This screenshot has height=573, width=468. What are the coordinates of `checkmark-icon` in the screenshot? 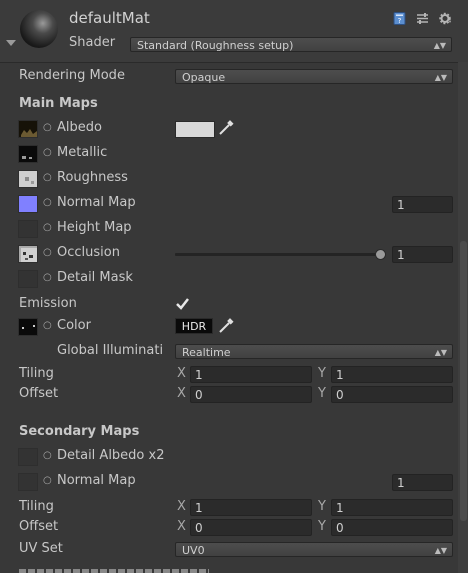 It's located at (182, 304).